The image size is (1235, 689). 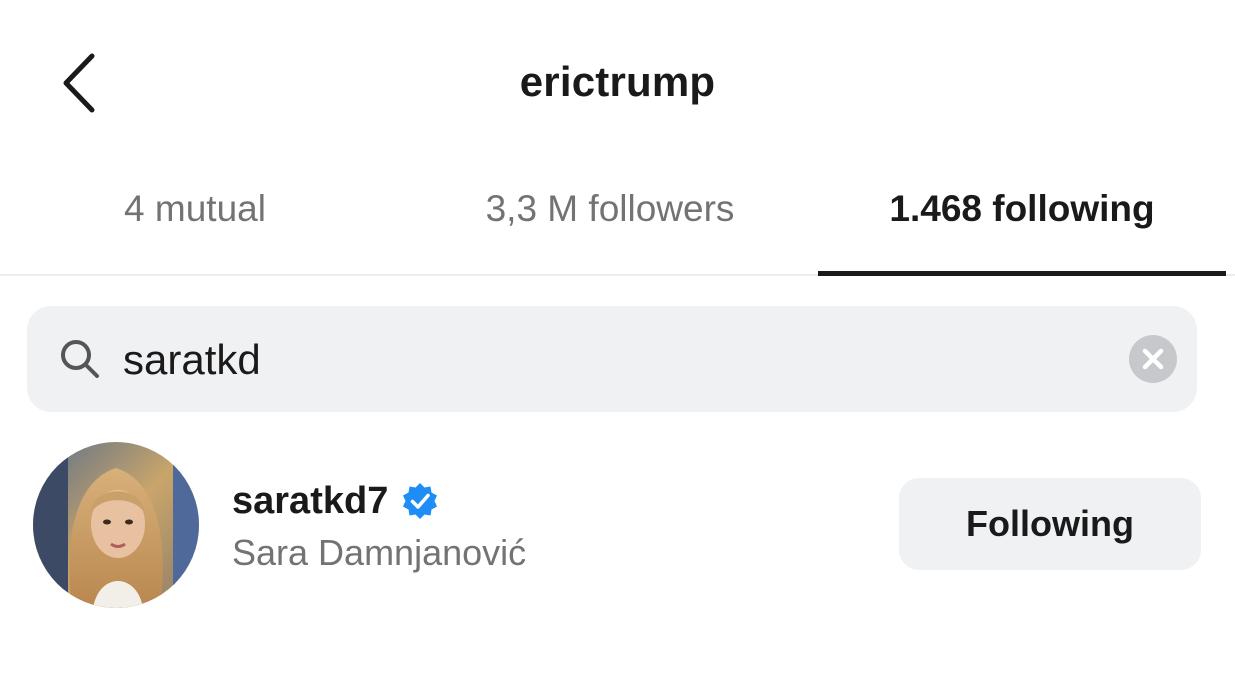 I want to click on clear-icon, so click(x=1153, y=359).